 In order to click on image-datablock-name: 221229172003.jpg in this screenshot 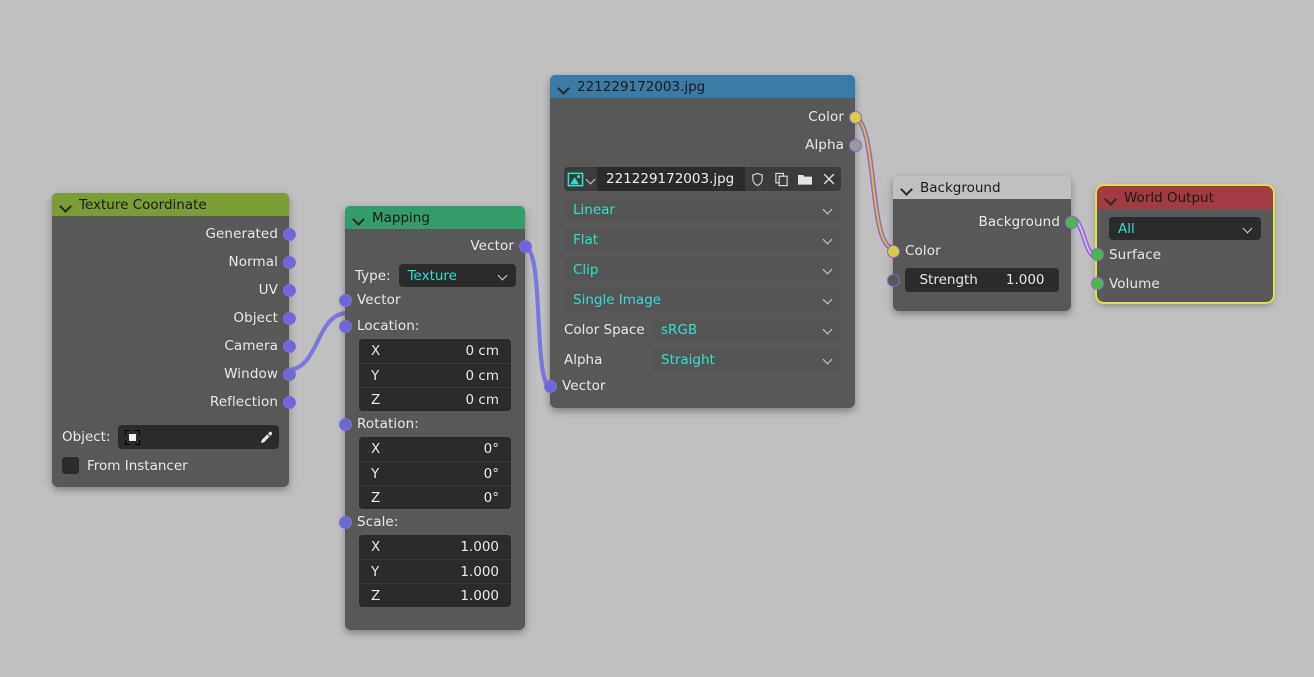, I will do `click(671, 179)`.